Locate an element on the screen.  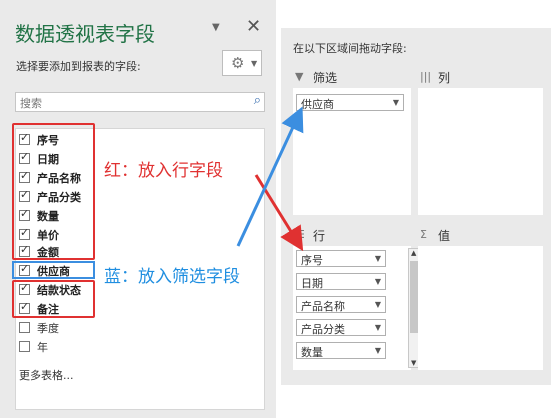
red-arrow is located at coordinates (279, 213).